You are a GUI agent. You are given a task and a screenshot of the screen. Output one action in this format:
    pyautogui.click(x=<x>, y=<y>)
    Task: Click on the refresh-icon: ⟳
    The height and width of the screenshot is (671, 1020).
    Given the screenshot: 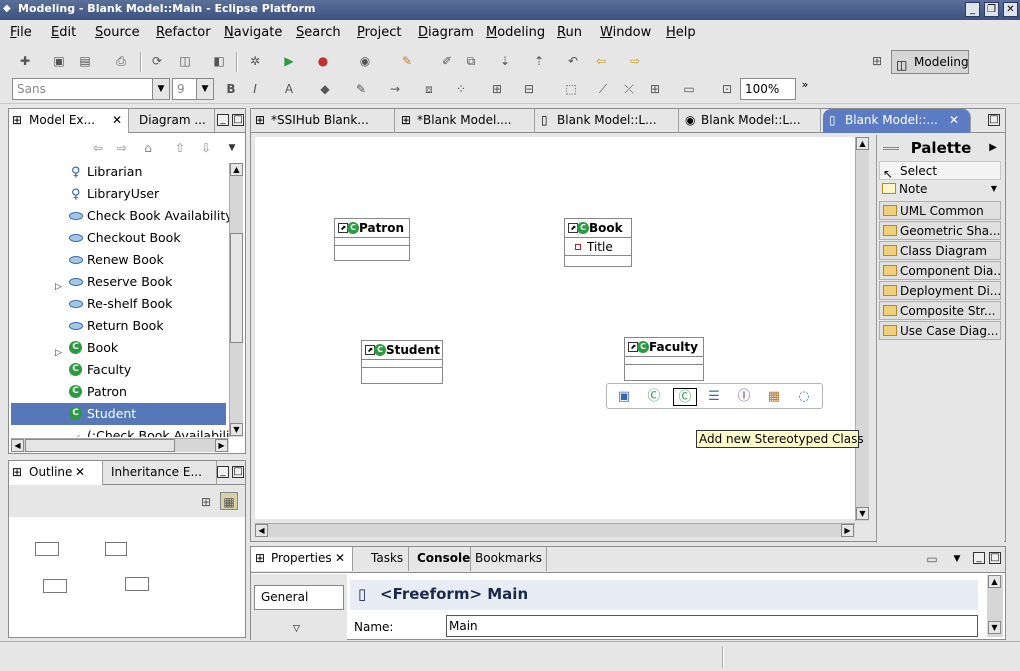 What is the action you would take?
    pyautogui.click(x=157, y=61)
    